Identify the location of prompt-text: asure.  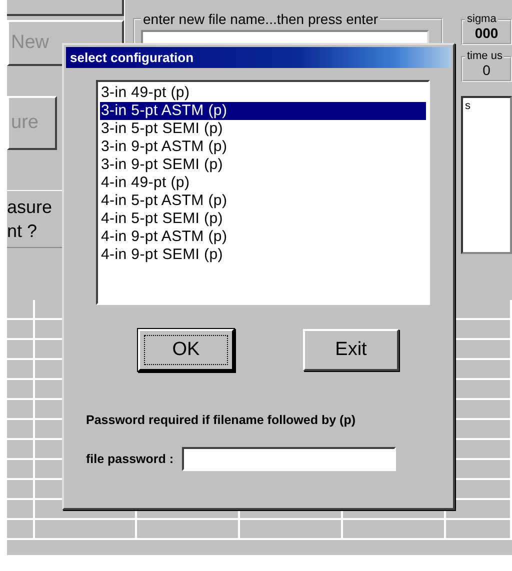
(29, 207).